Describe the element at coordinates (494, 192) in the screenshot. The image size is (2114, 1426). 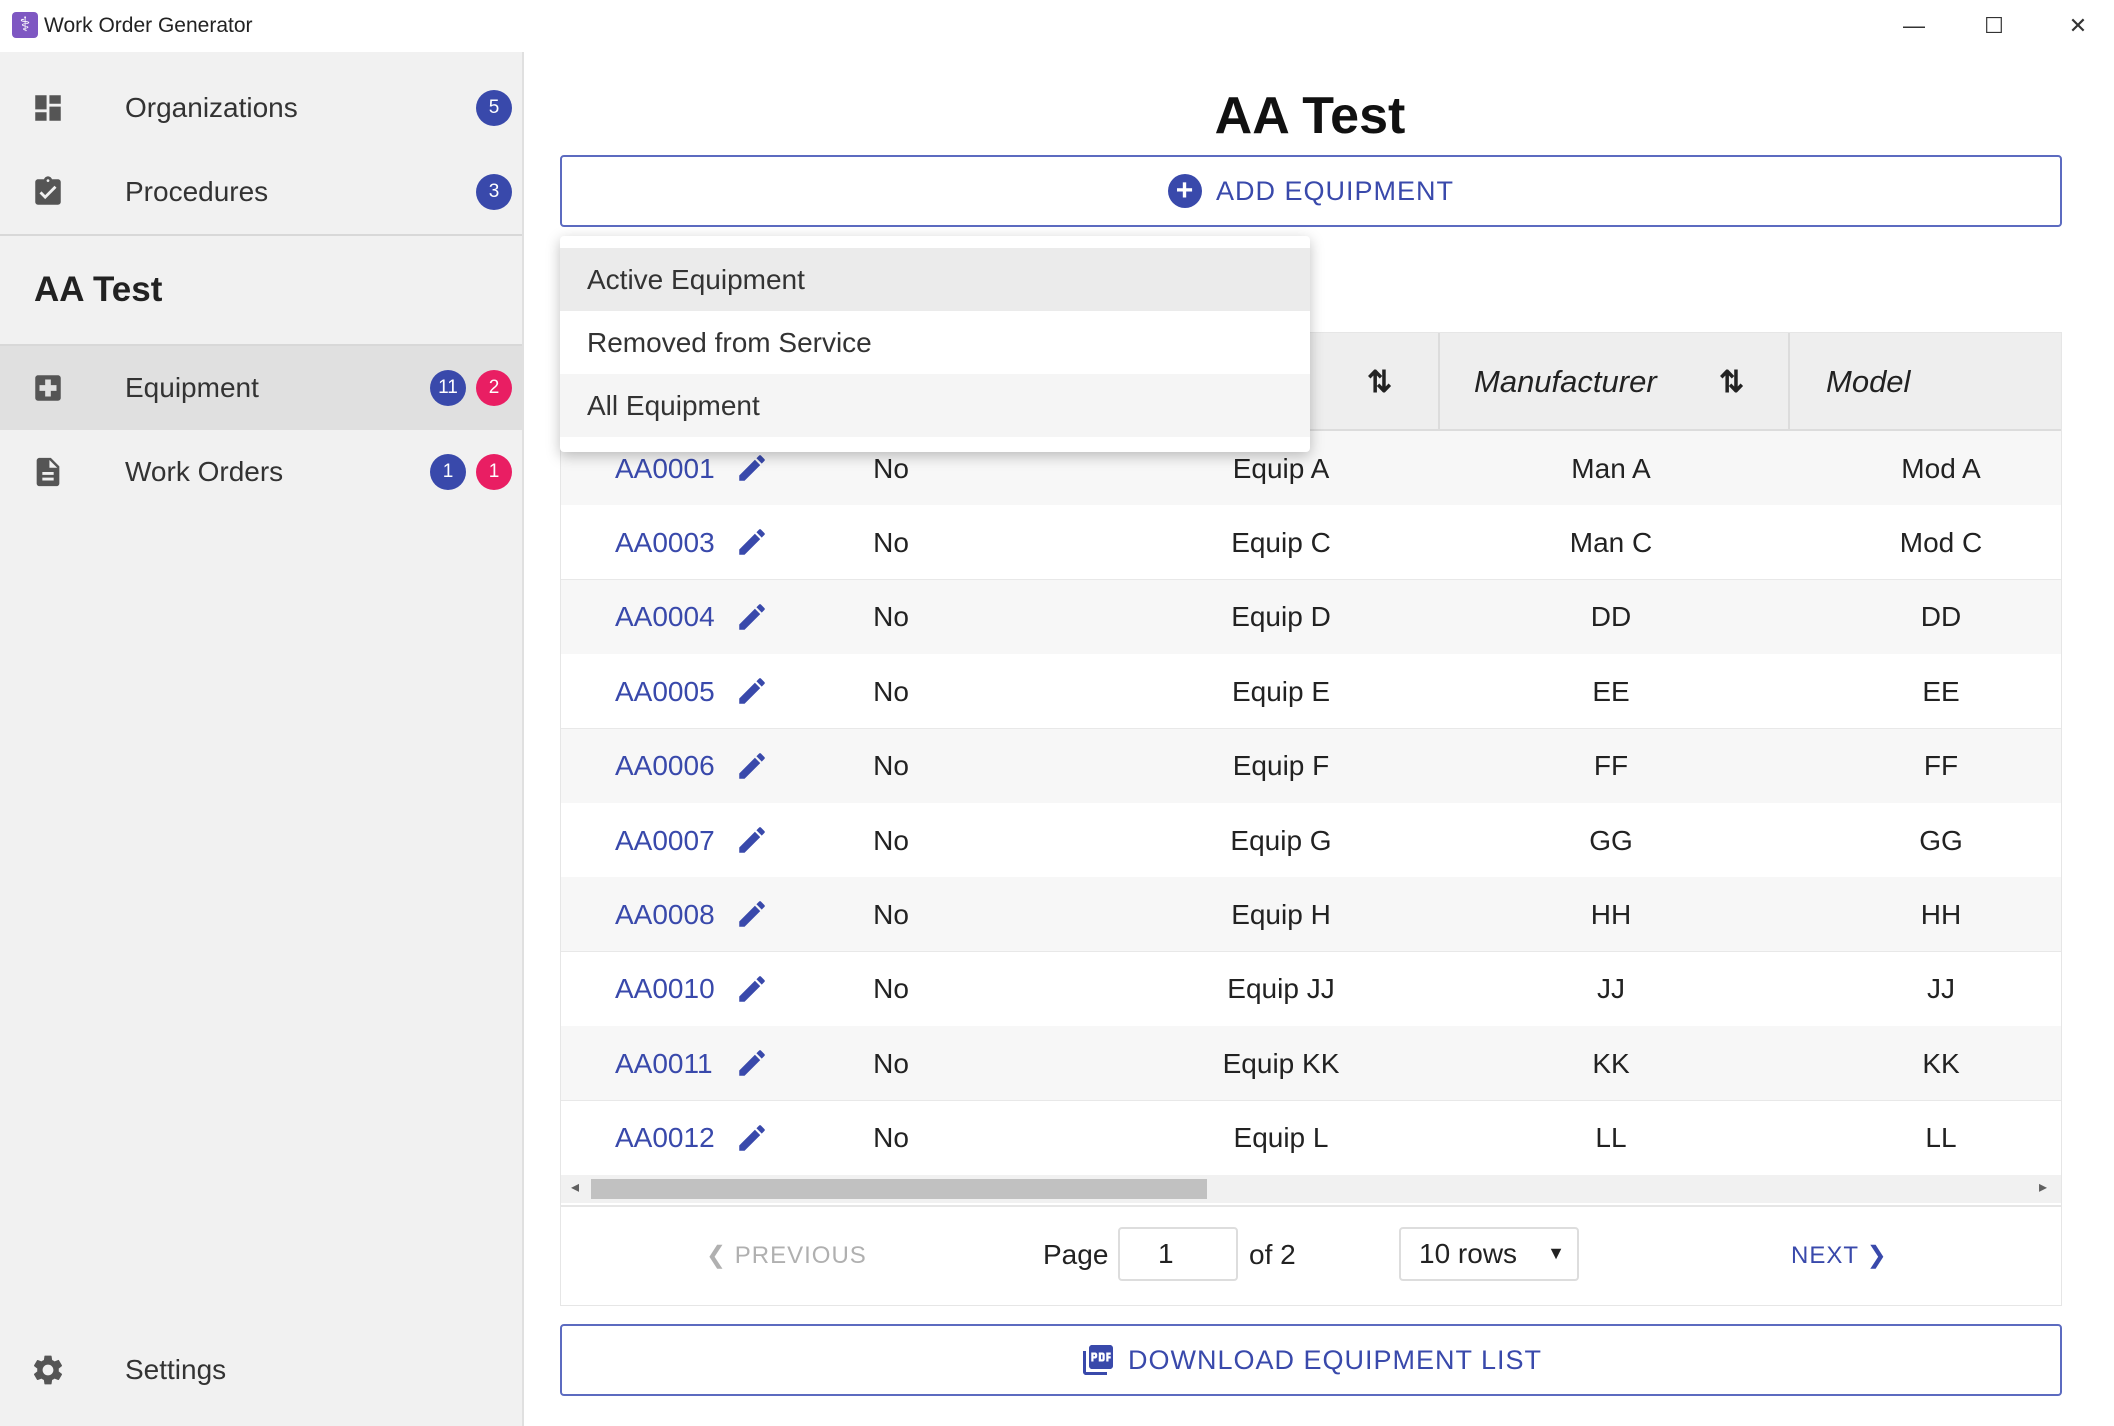
I see `procedures-count-badge: 3` at that location.